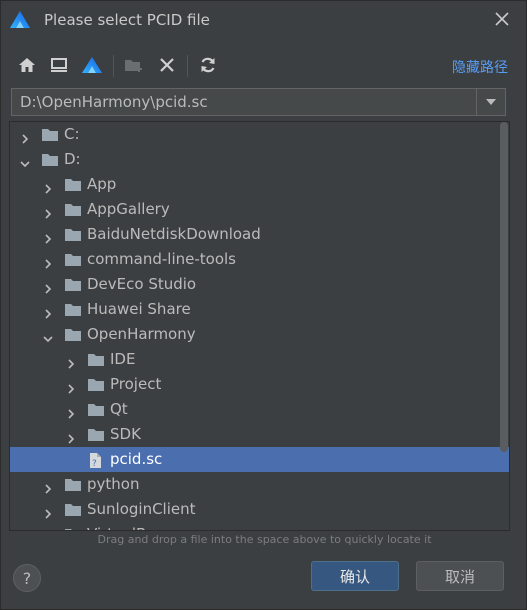 The width and height of the screenshot is (527, 610). Describe the element at coordinates (259, 159) in the screenshot. I see `tree-folder-row: D:` at that location.